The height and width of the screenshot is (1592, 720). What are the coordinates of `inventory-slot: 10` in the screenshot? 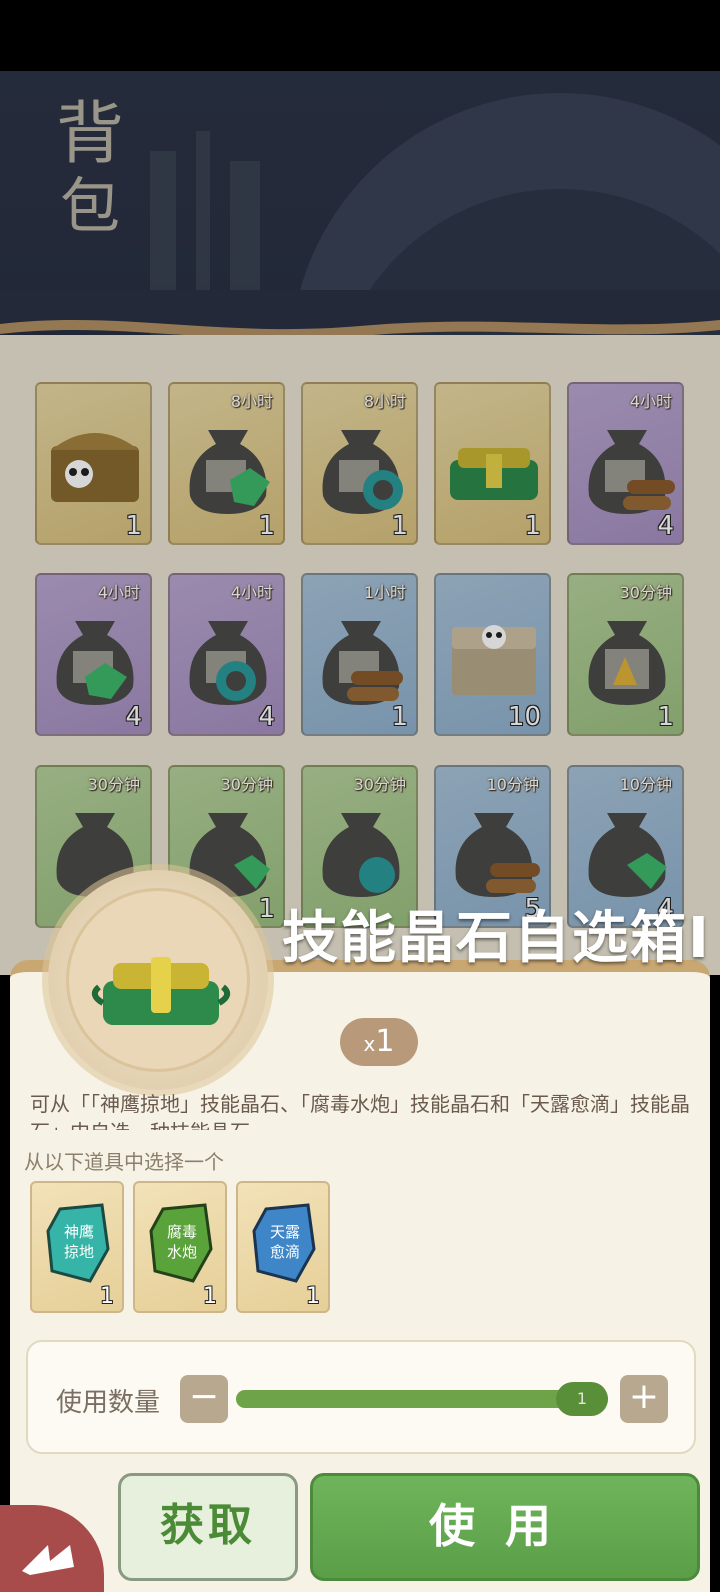 It's located at (492, 654).